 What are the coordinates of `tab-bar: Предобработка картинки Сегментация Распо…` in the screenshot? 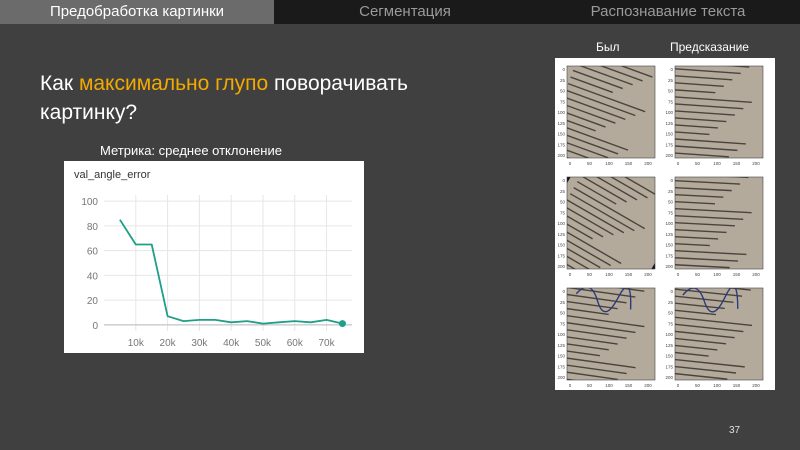 It's located at (400, 12).